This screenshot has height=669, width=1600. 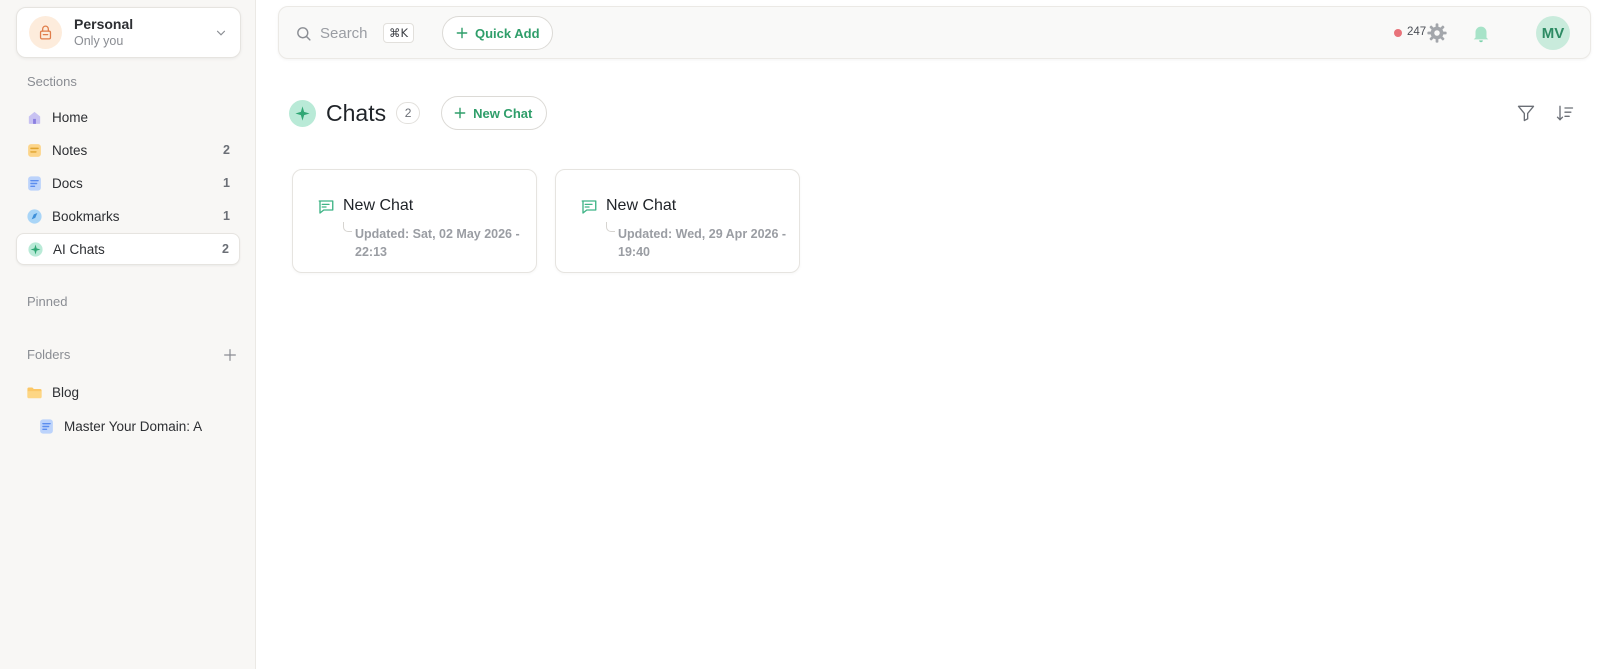 What do you see at coordinates (304, 33) in the screenshot?
I see `search-icon` at bounding box center [304, 33].